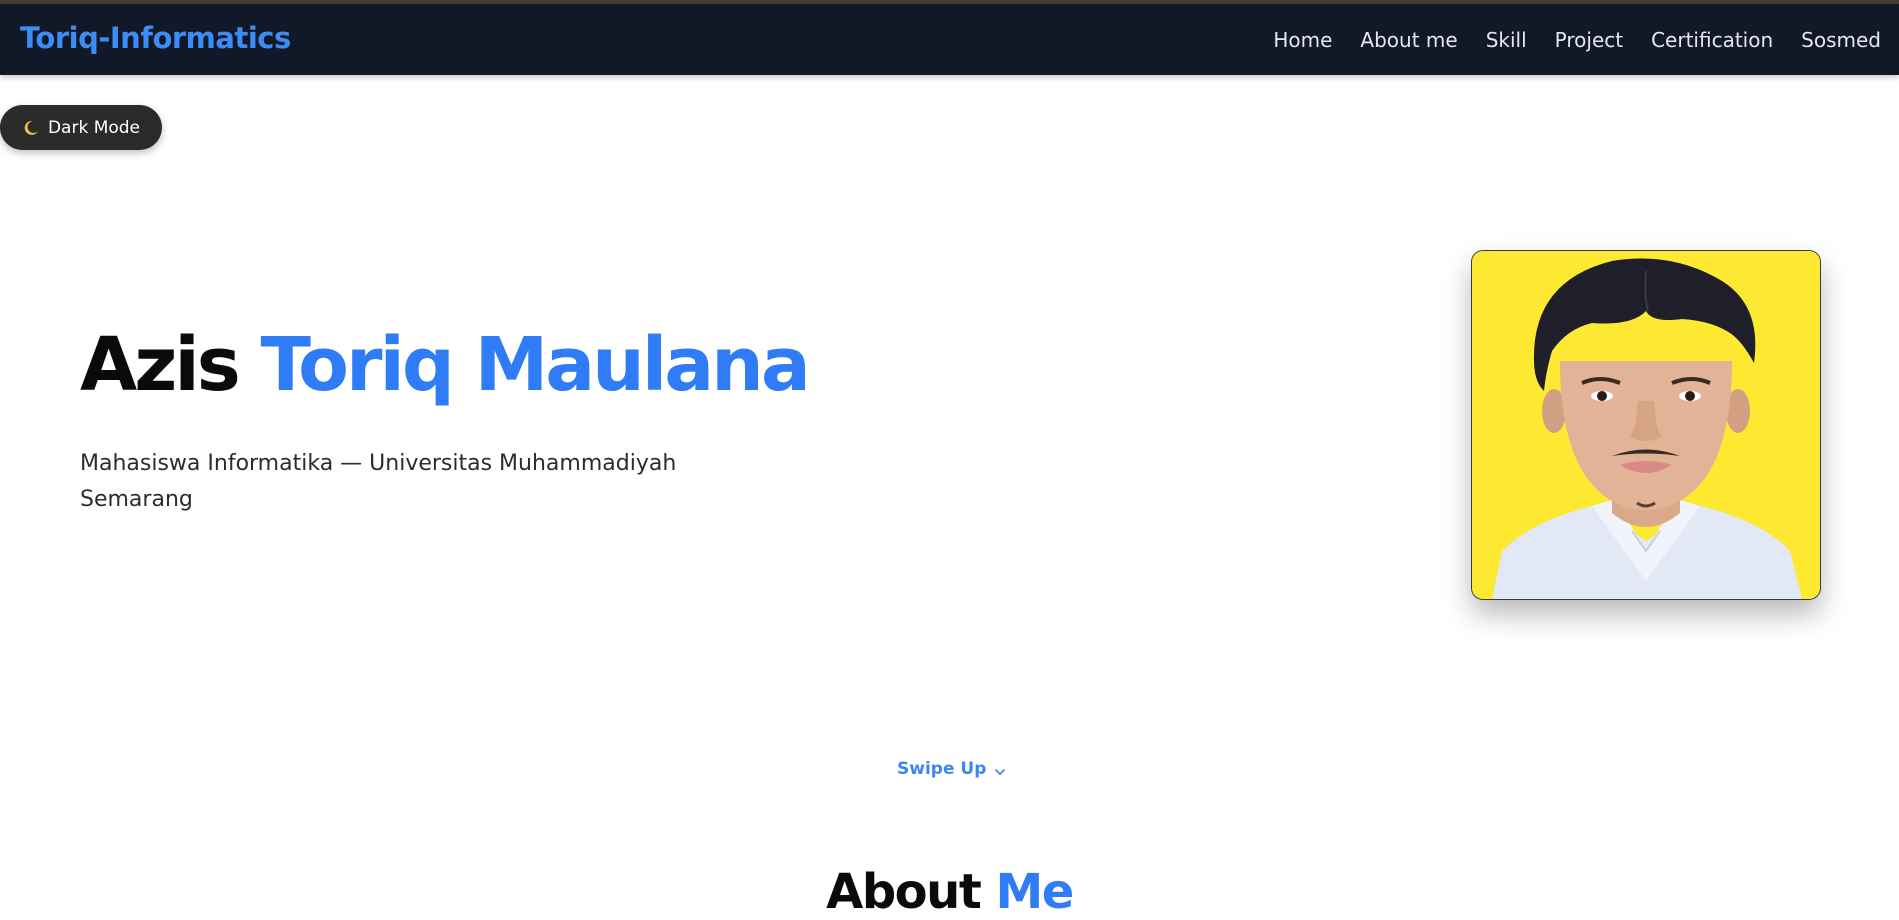 This screenshot has width=1899, height=920. Describe the element at coordinates (535, 365) in the screenshot. I see `hero-last-name: Toriq Maulana` at that location.